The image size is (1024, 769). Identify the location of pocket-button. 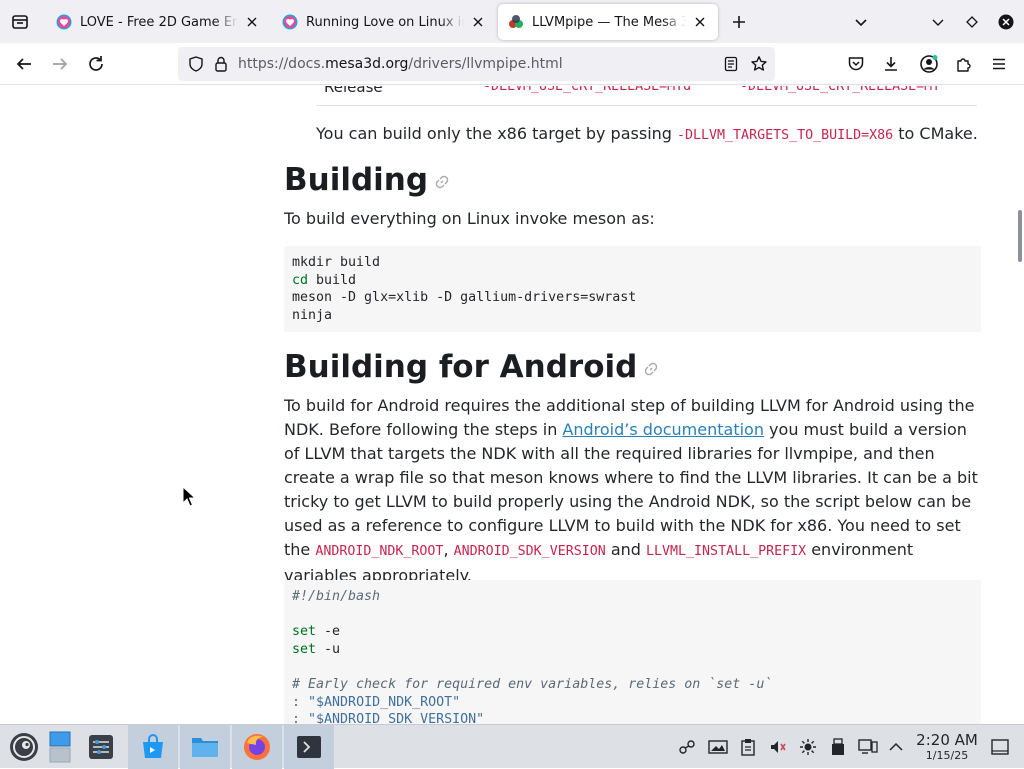
(856, 64).